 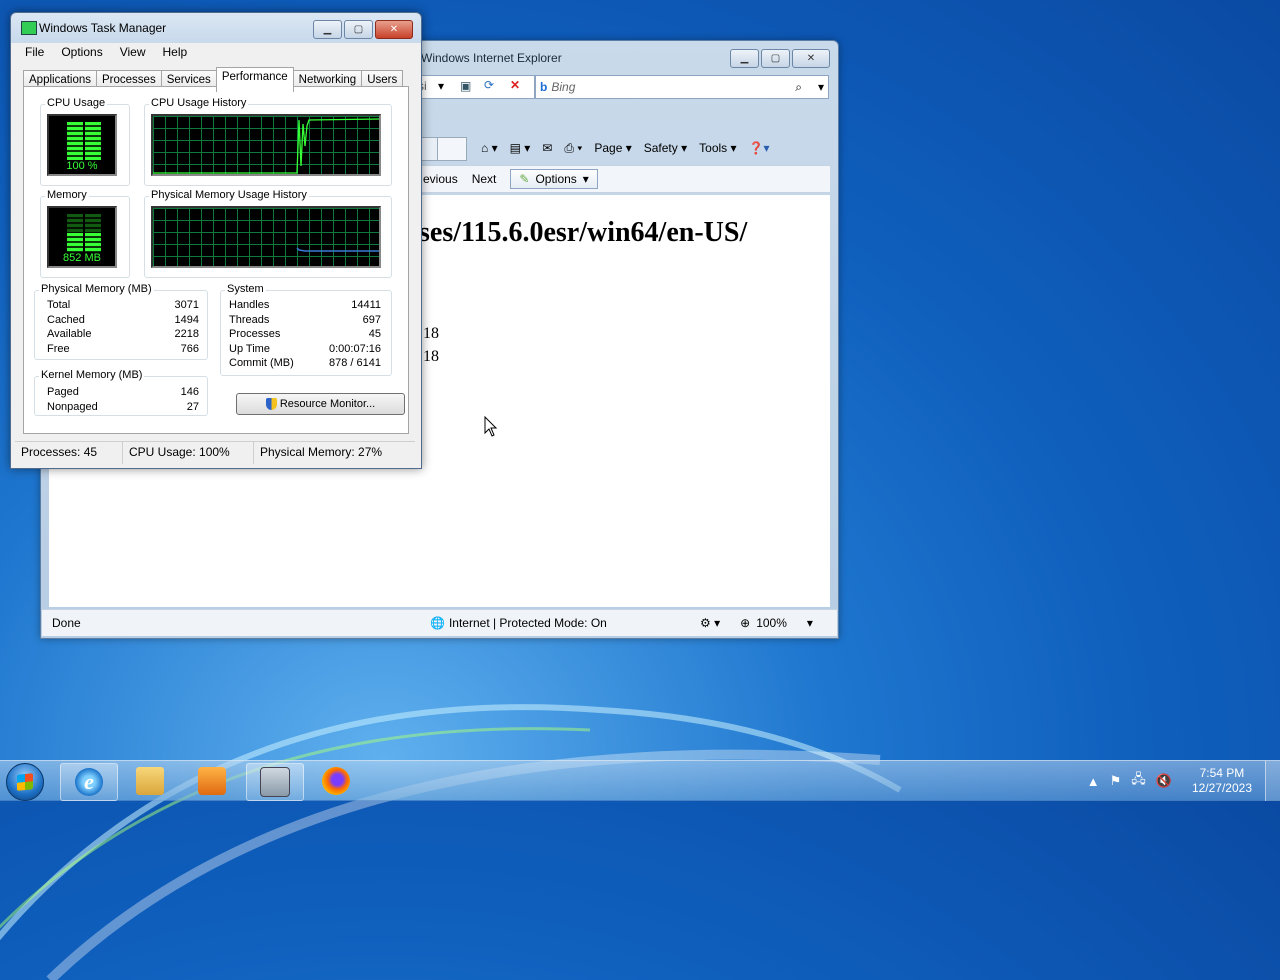 I want to click on tm-maximize-button: ▢, so click(x=358, y=29).